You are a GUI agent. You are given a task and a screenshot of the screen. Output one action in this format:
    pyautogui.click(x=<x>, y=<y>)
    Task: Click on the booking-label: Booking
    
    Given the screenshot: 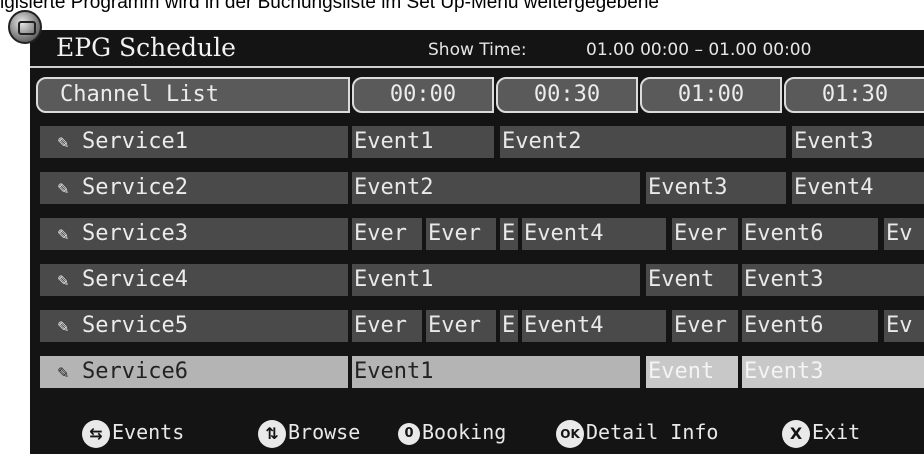 What is the action you would take?
    pyautogui.click(x=464, y=432)
    